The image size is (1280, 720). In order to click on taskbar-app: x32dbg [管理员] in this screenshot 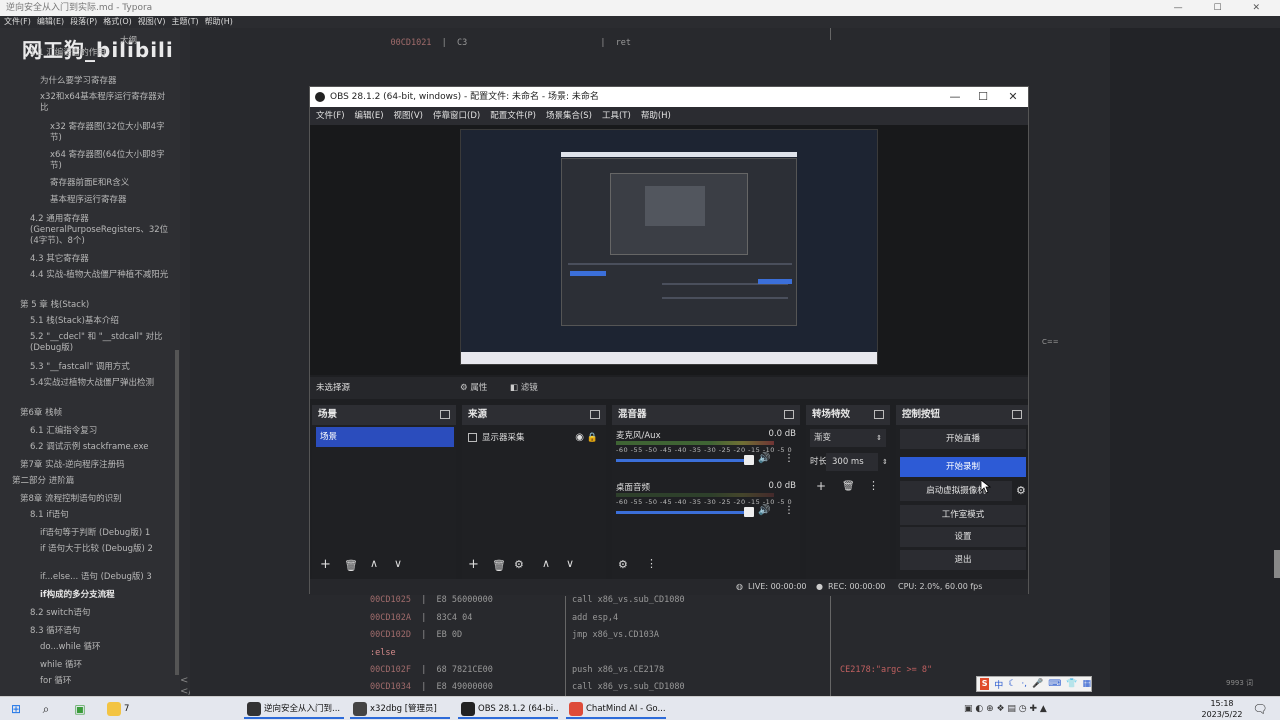, I will do `click(400, 709)`.